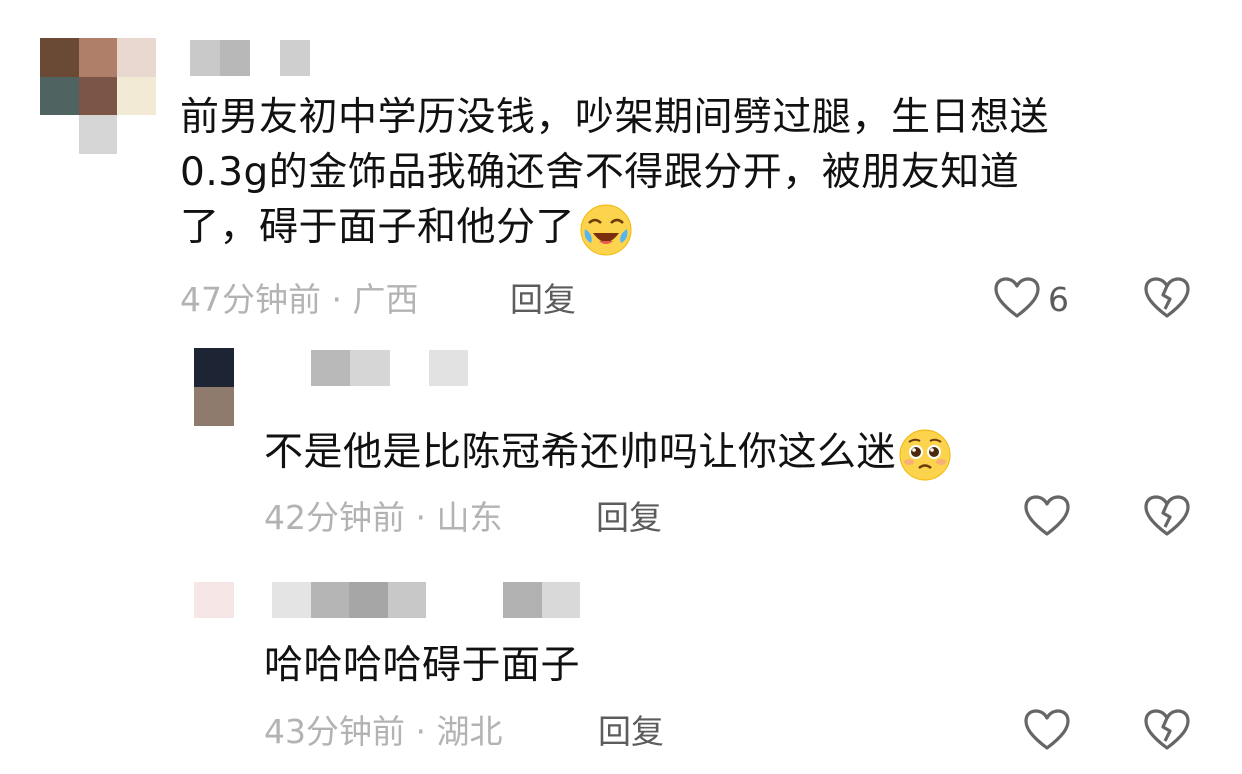 The image size is (1242, 774). I want to click on comment-text: 不是他是比陈冠希还帅吗让你这么迷, so click(714, 453).